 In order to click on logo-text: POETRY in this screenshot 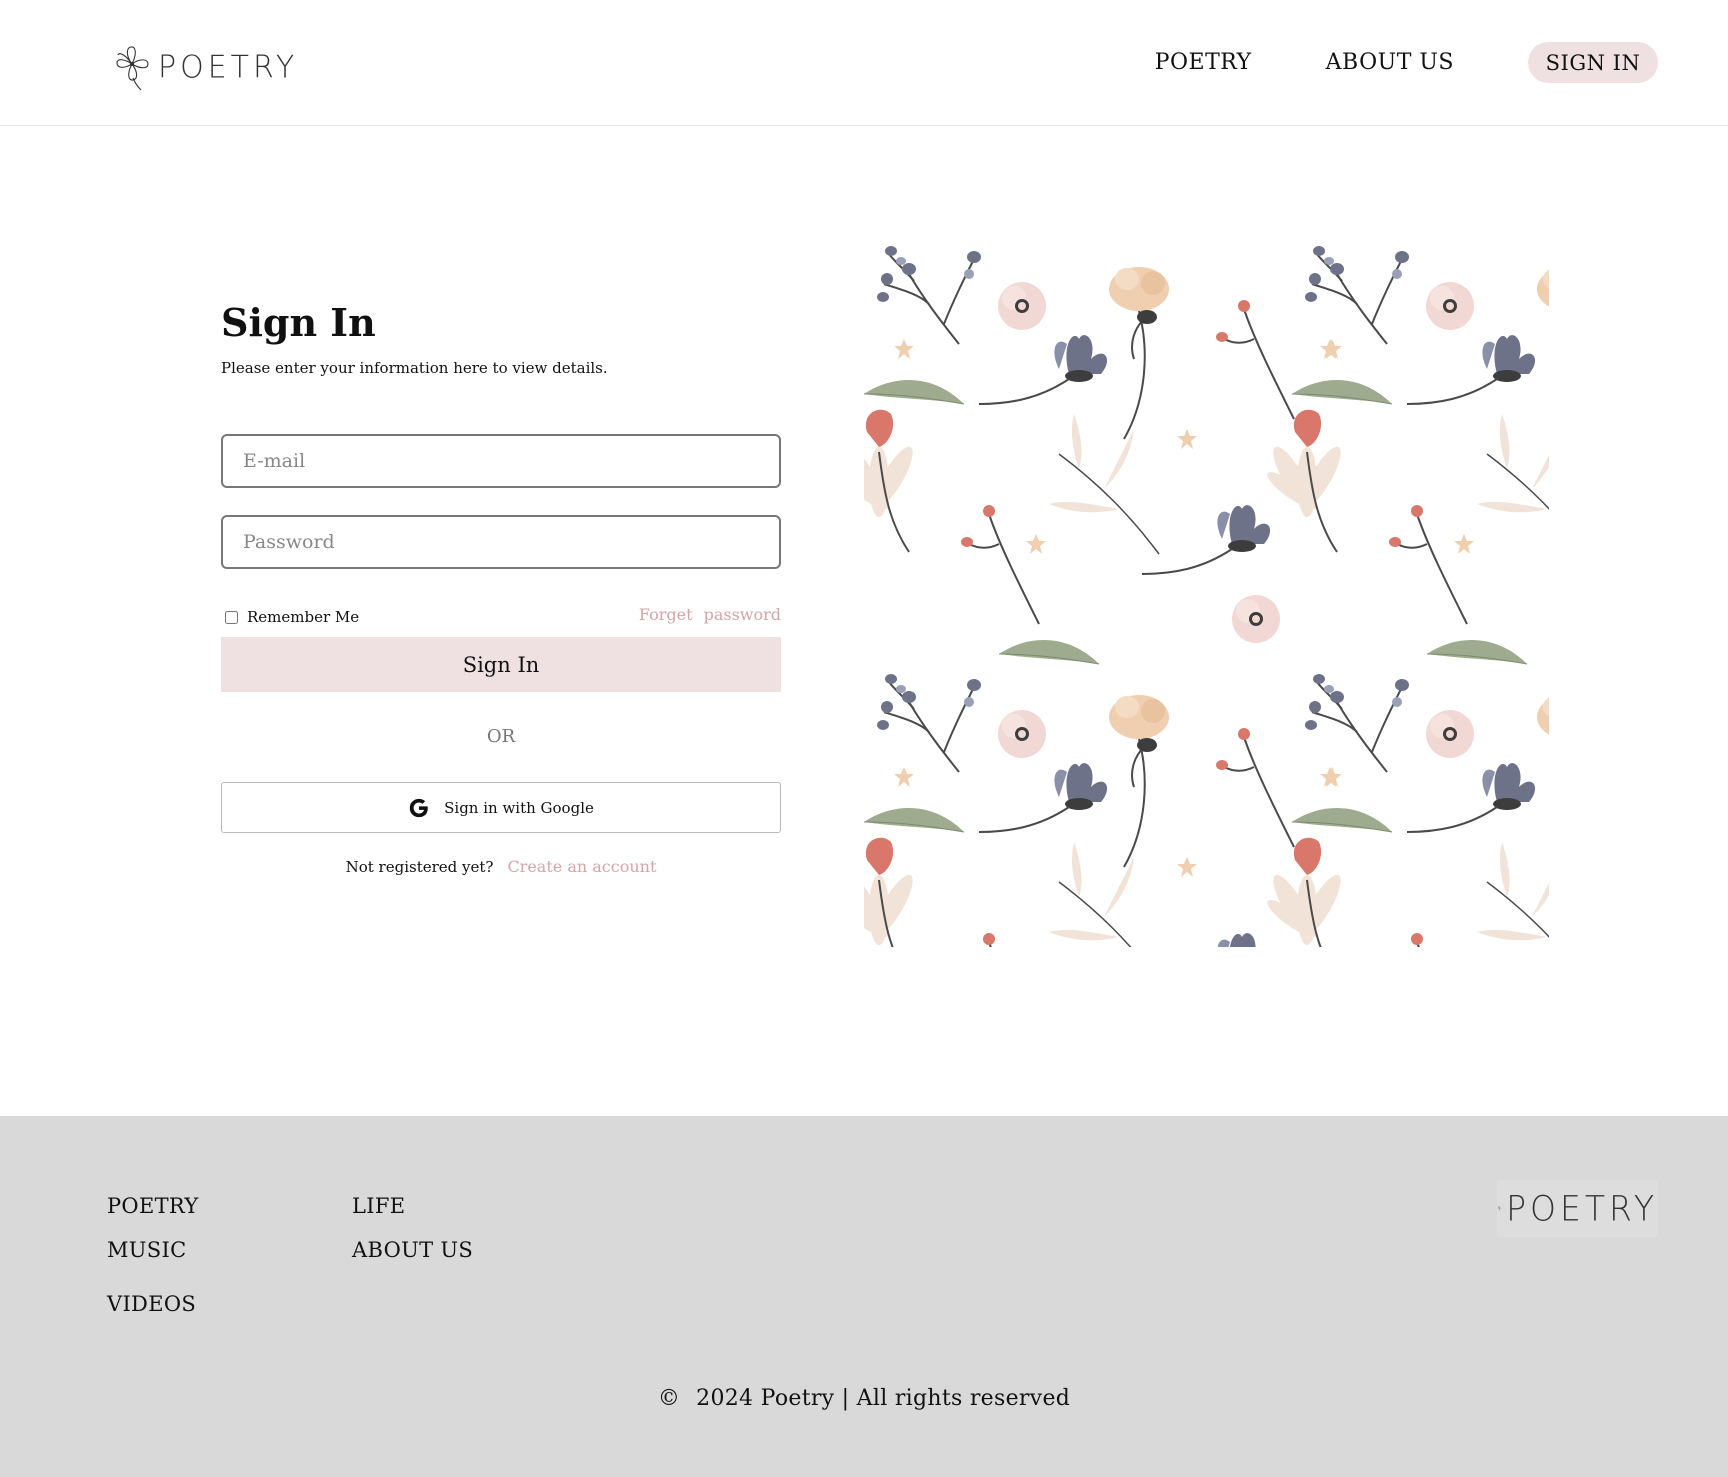, I will do `click(228, 67)`.